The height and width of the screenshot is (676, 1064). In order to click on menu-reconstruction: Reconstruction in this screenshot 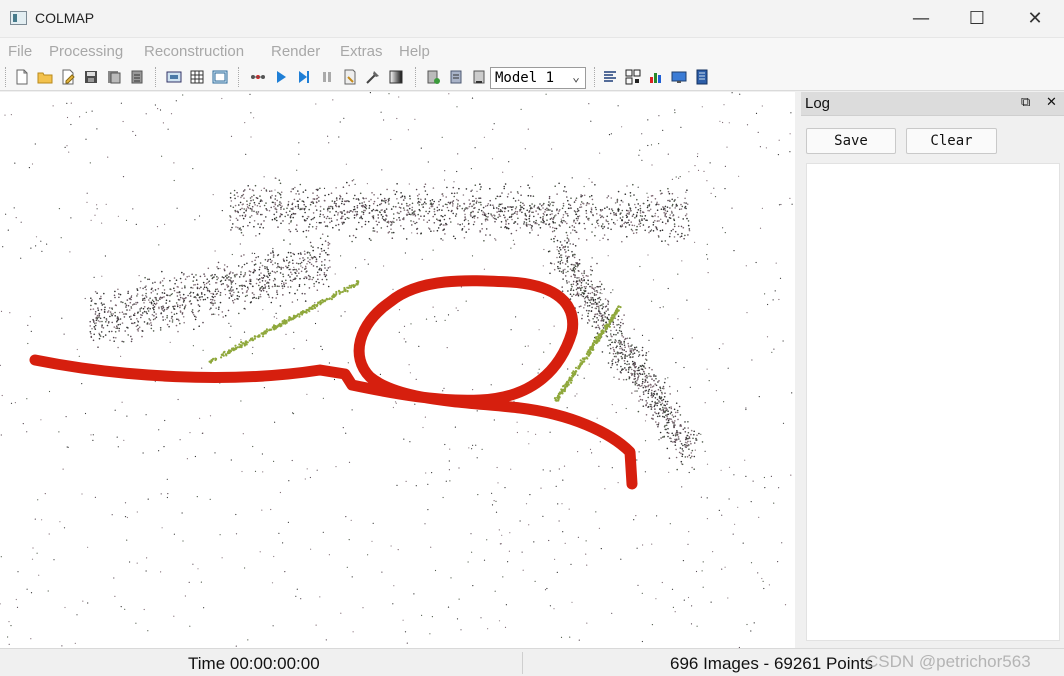, I will do `click(194, 51)`.